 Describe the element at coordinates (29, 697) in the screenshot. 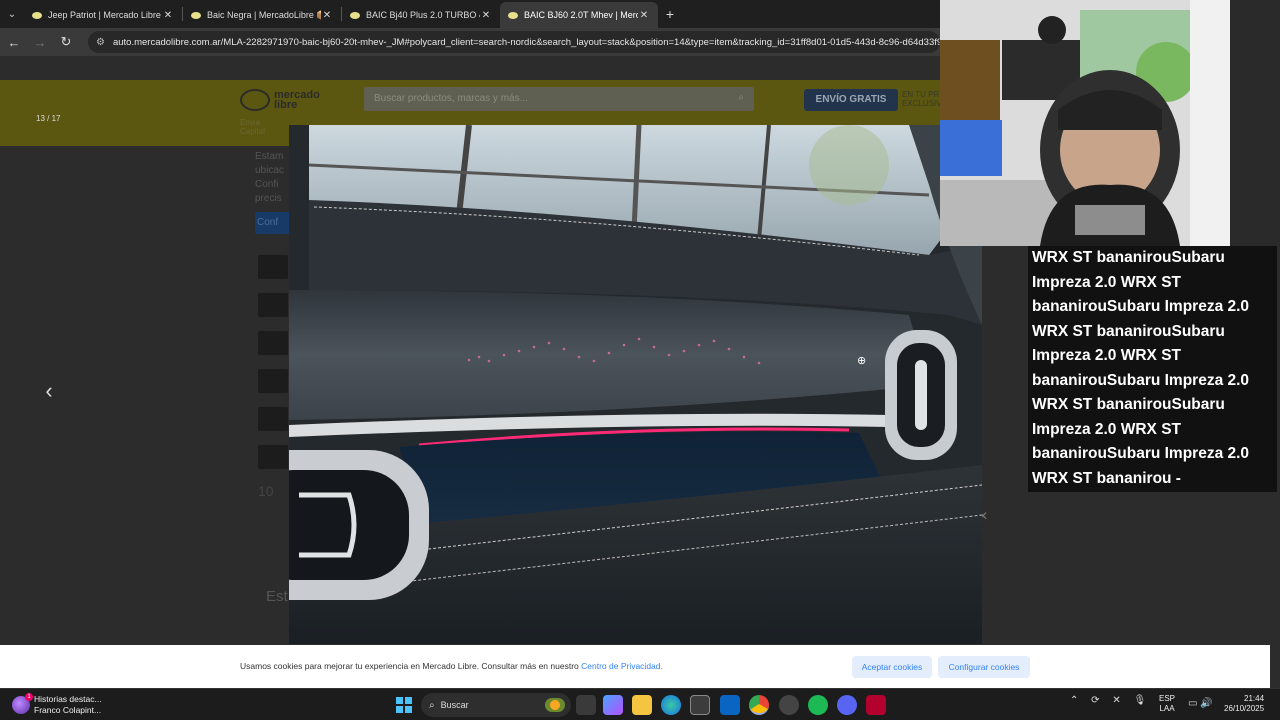

I see `widget-badge: 1` at that location.